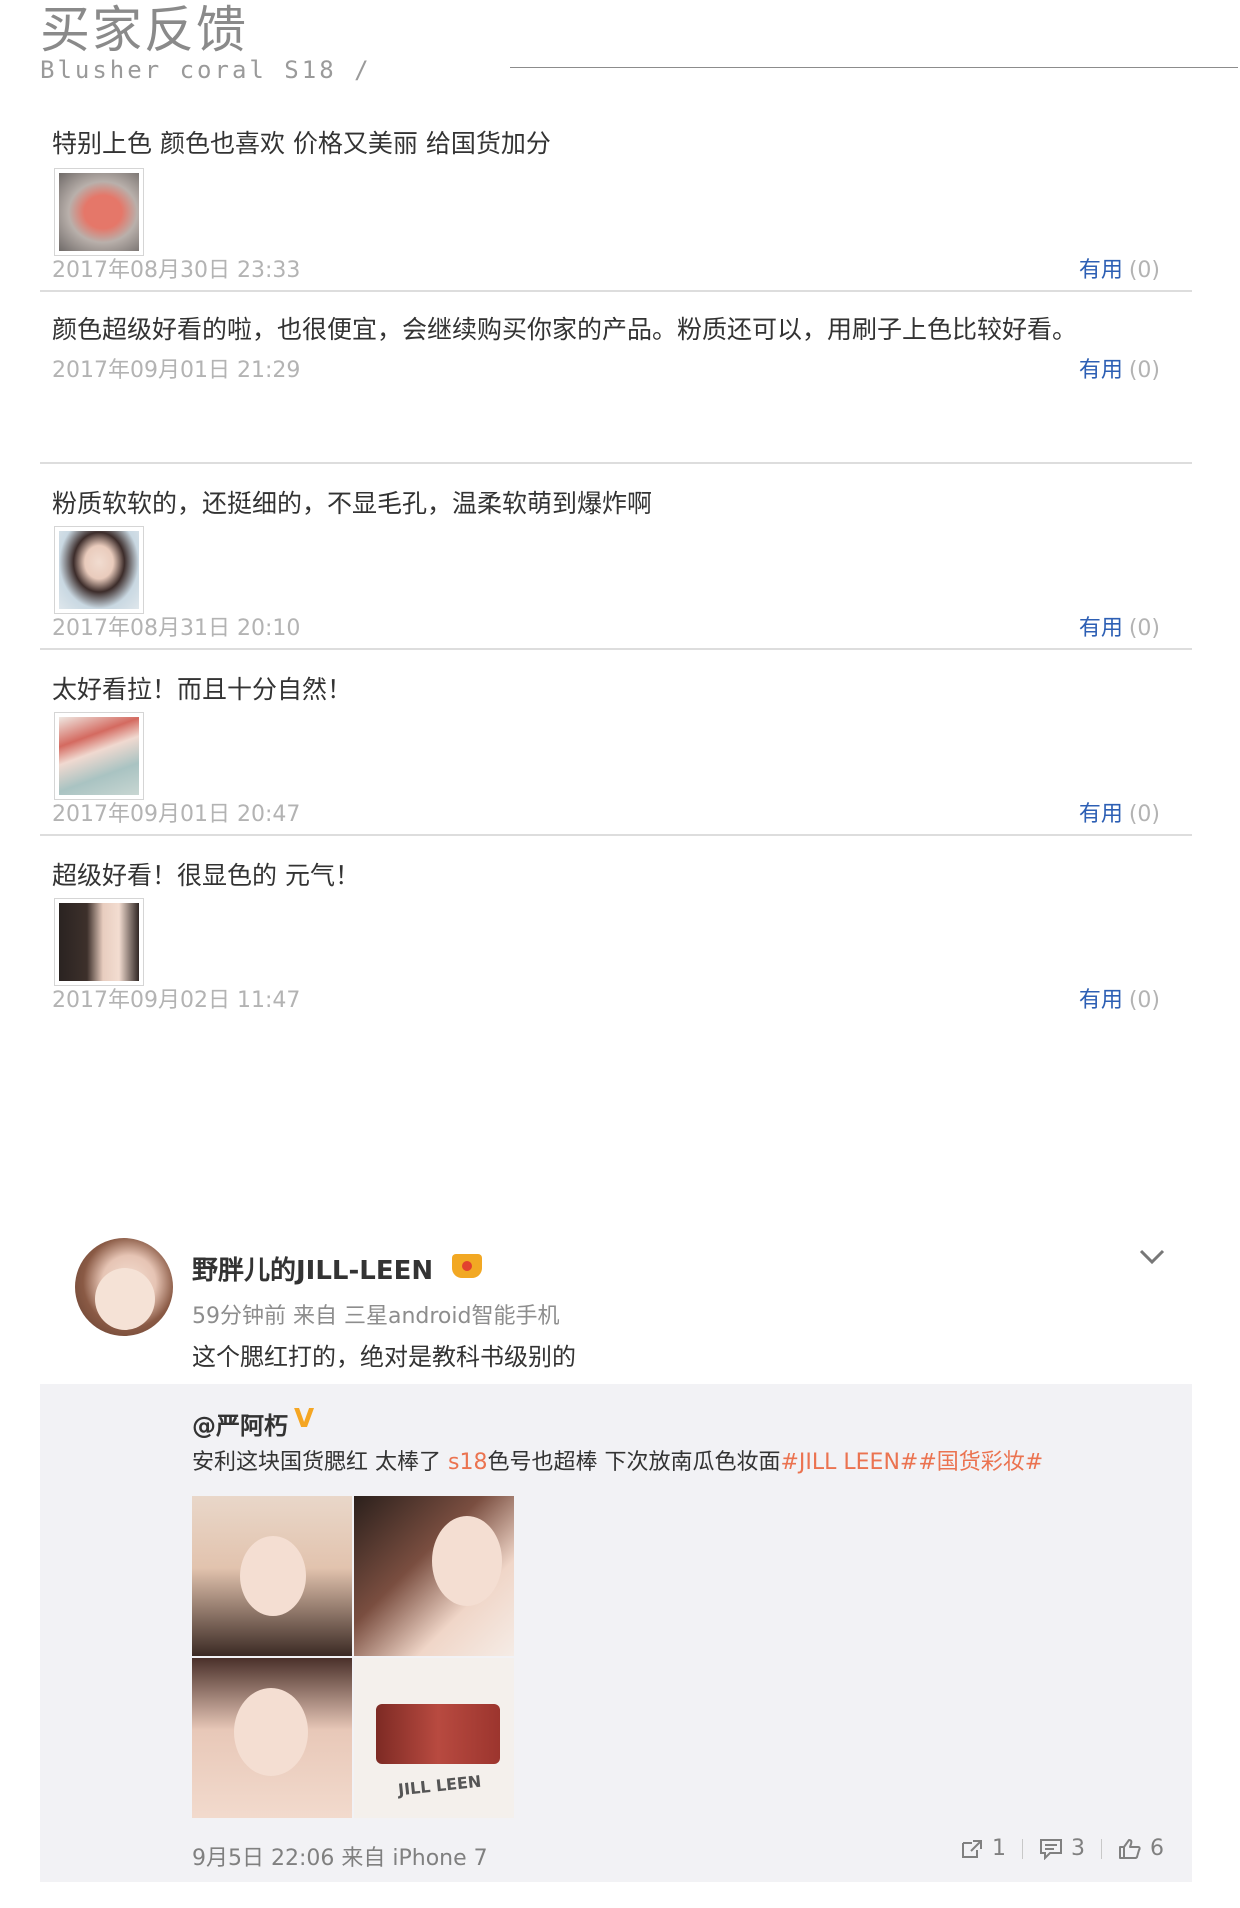 The height and width of the screenshot is (1908, 1240). Describe the element at coordinates (467, 1462) in the screenshot. I see `color-tag: s18` at that location.